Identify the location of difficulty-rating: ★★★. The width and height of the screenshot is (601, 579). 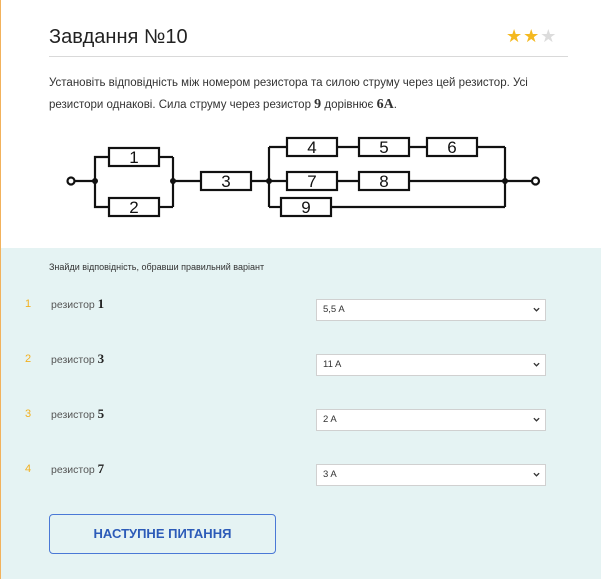
(531, 36).